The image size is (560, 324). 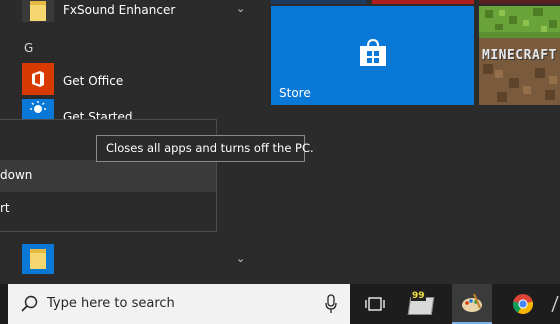 I want to click on paint-app-button, so click(x=472, y=304).